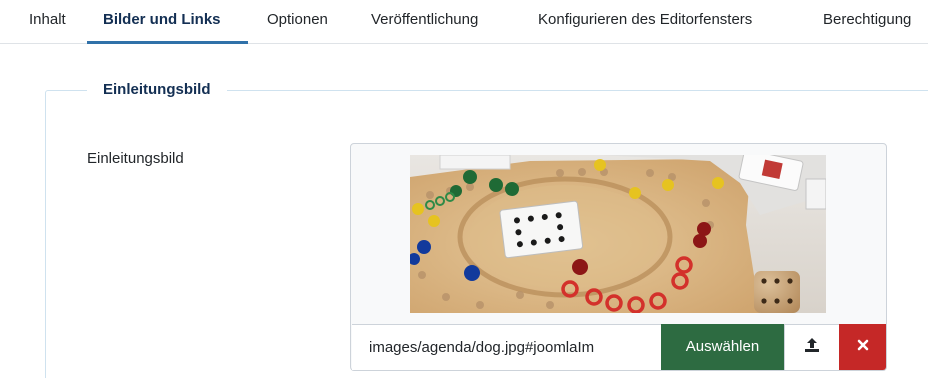 This screenshot has height=378, width=928. What do you see at coordinates (424, 22) in the screenshot?
I see `tab-veroeffentlichung: Veröffentlichung` at bounding box center [424, 22].